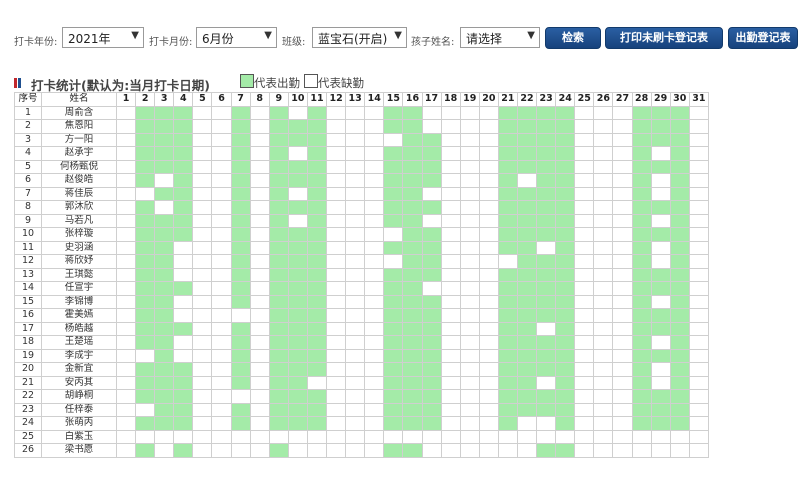 The height and width of the screenshot is (496, 800). Describe the element at coordinates (763, 38) in the screenshot. I see `attendance-register-button: 出勤登记表` at that location.